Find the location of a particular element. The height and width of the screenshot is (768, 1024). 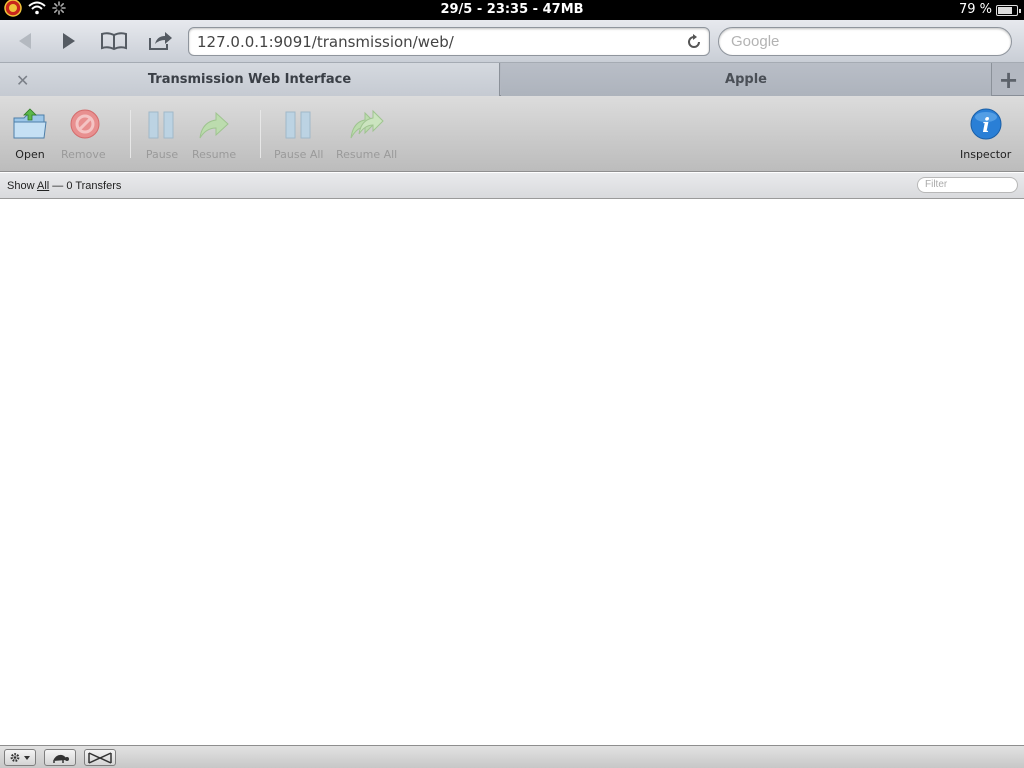

compact-view-button is located at coordinates (100, 757).